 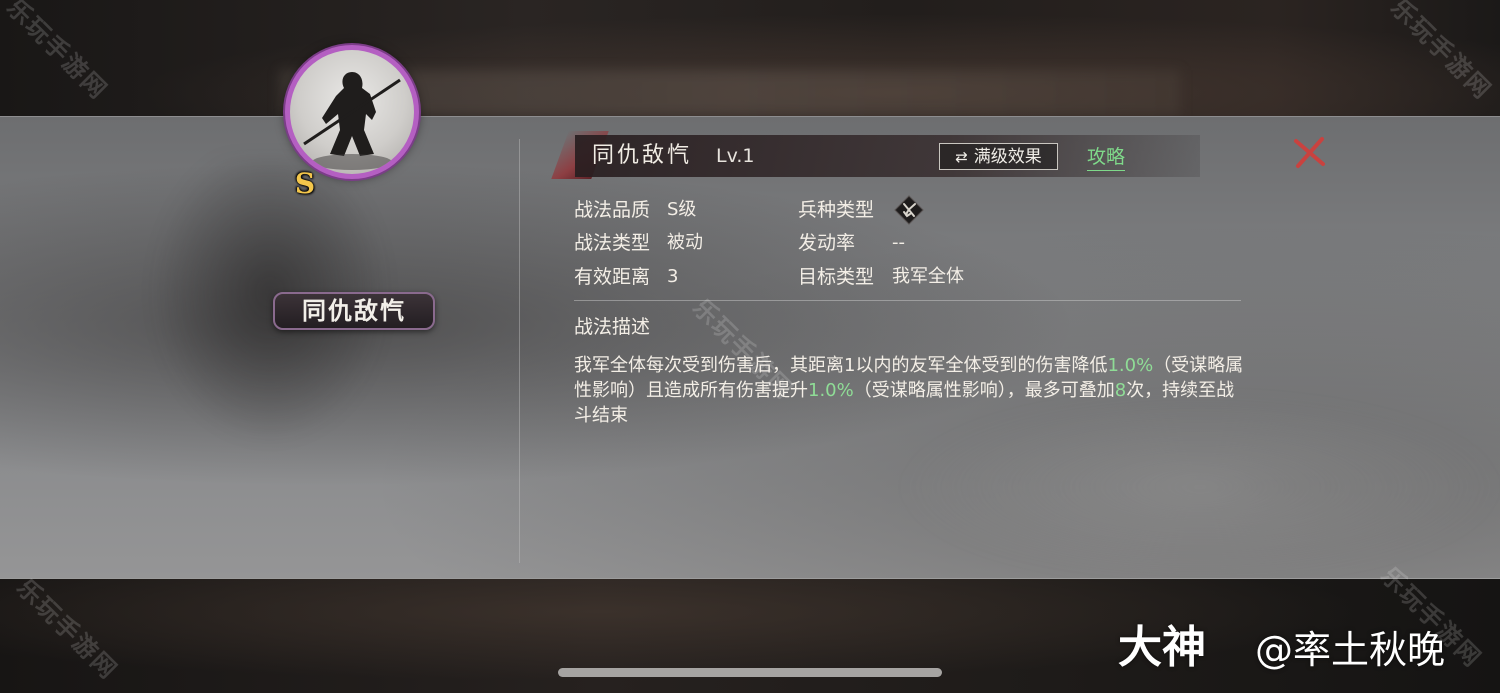 I want to click on target-type-label: 目标类型, so click(x=836, y=277).